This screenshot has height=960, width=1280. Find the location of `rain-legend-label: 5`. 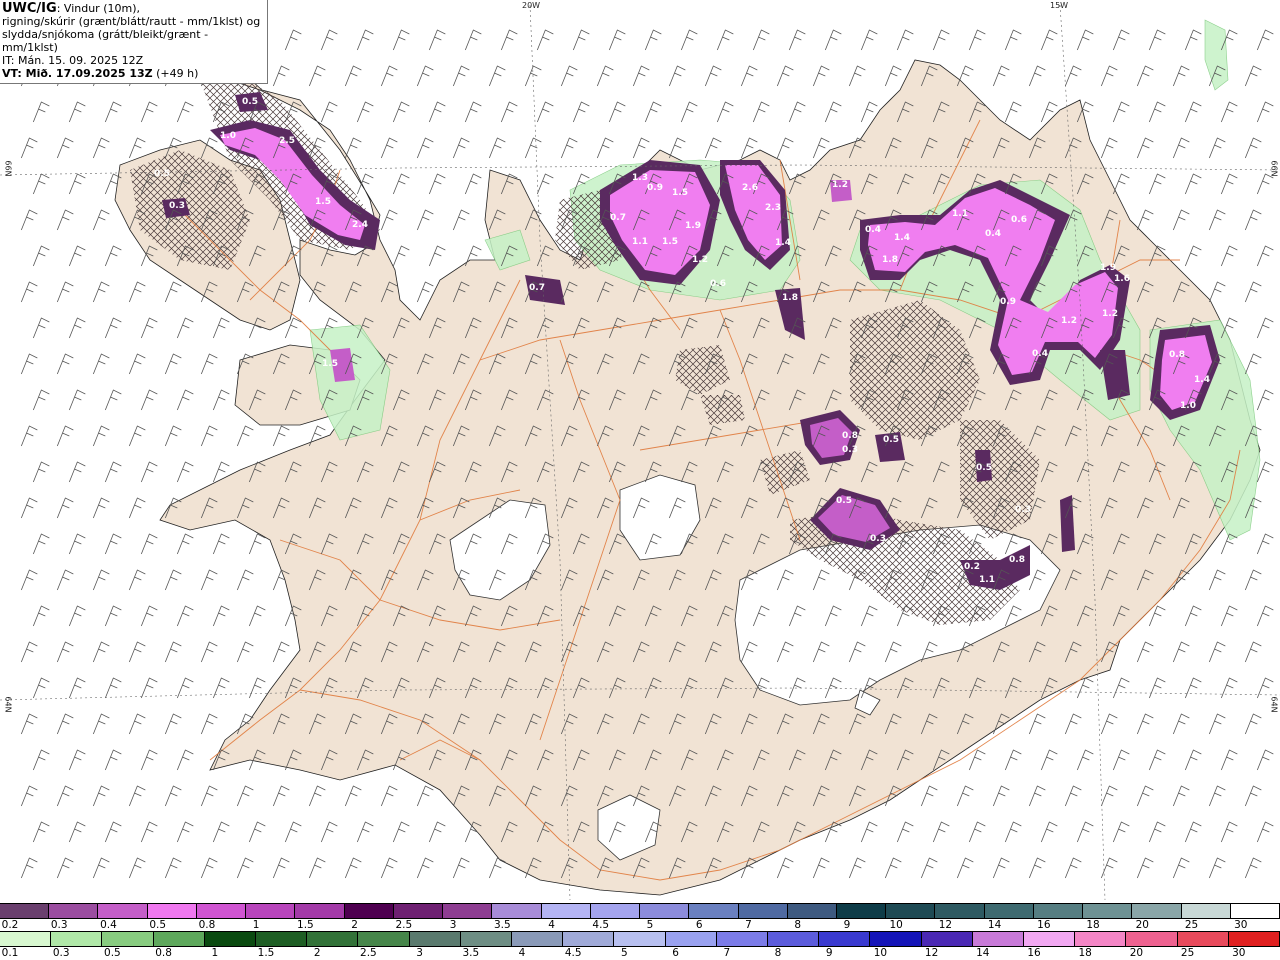

rain-legend-label: 5 is located at coordinates (624, 953).